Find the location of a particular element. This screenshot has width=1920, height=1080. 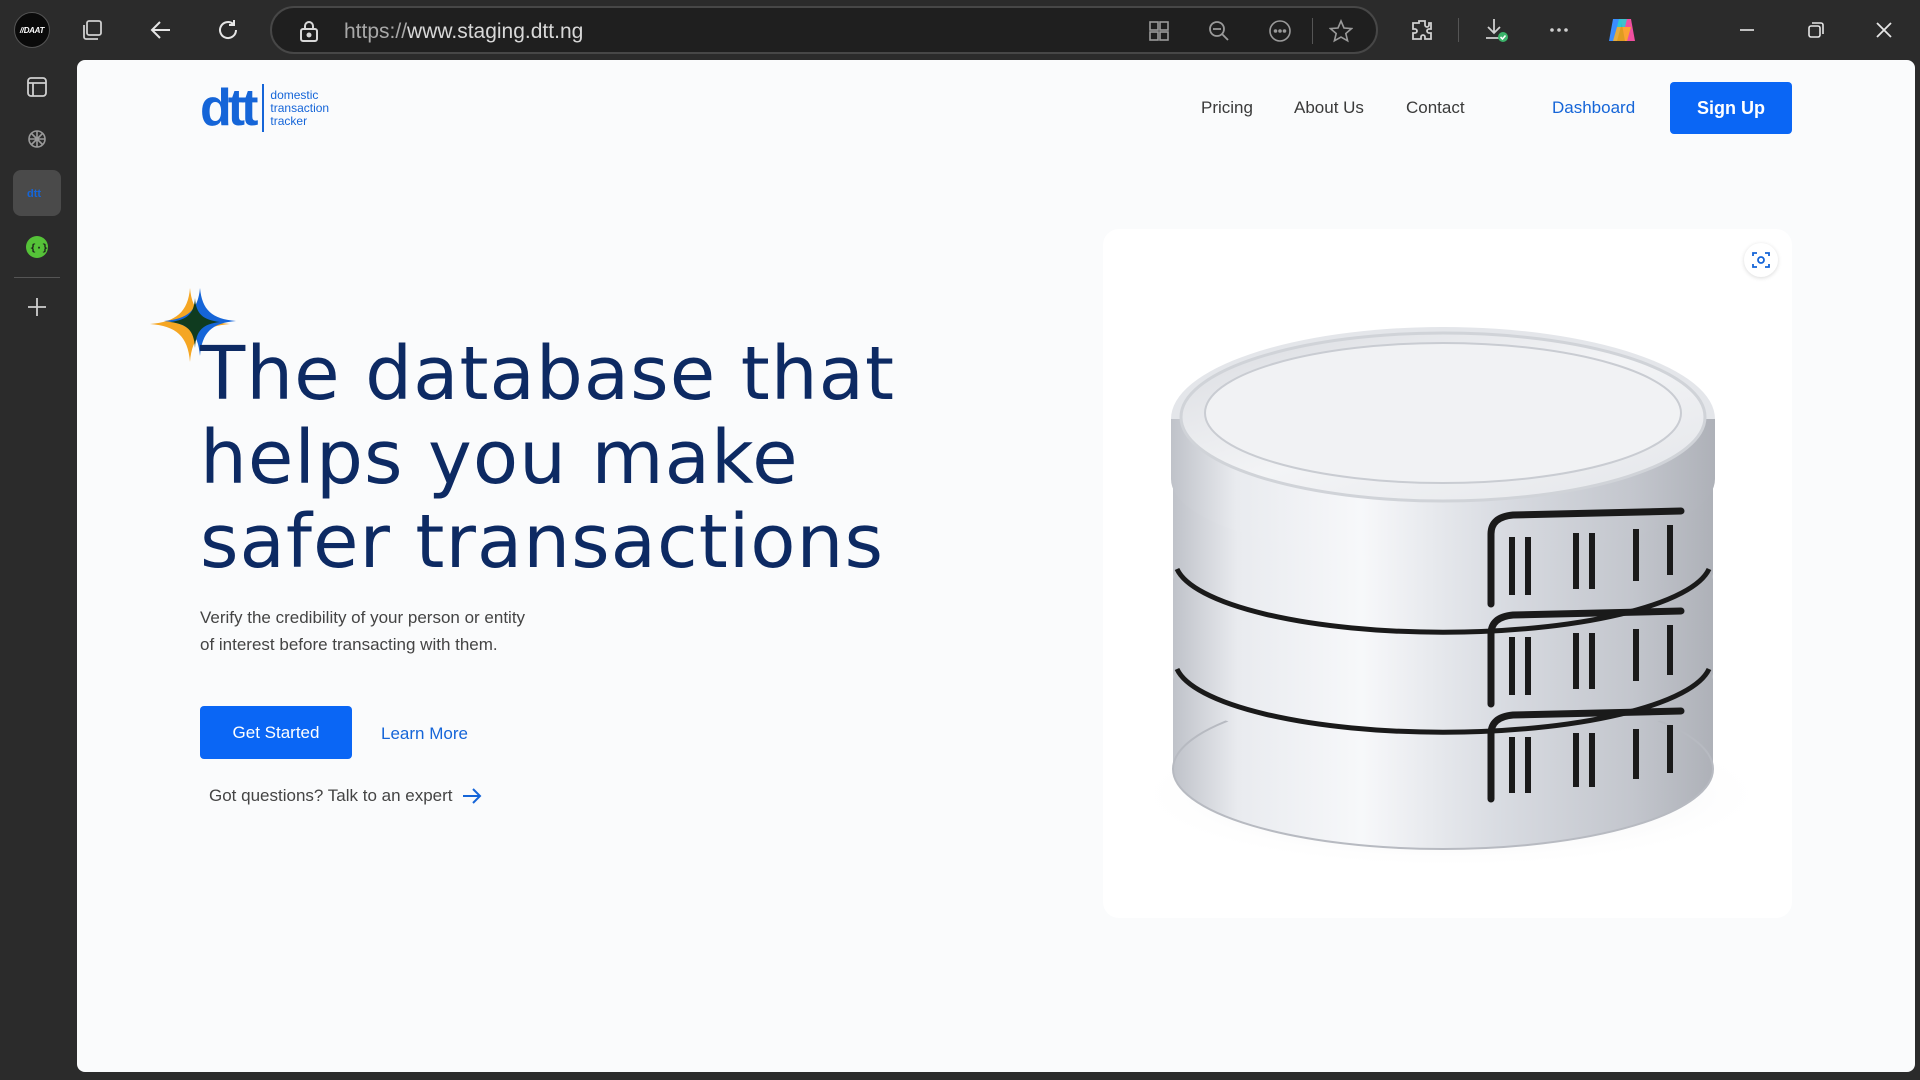

workspaces-icon is located at coordinates (92, 30).